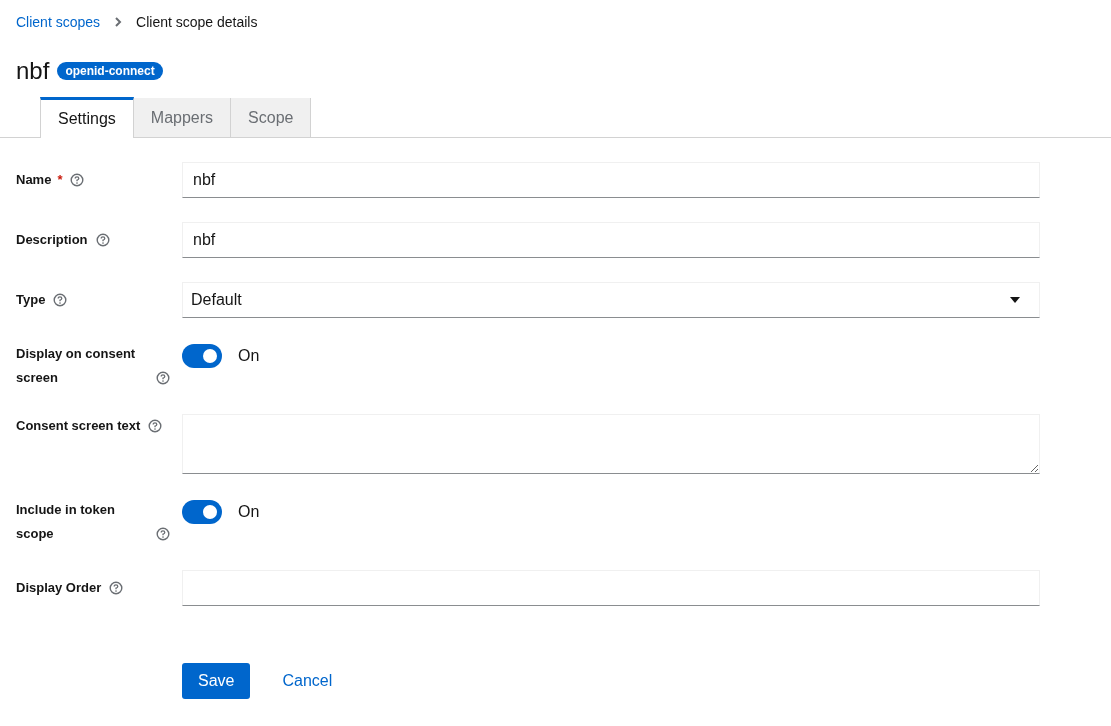 This screenshot has width=1111, height=726. What do you see at coordinates (197, 22) in the screenshot?
I see `breadcrumb-current: Client scope details` at bounding box center [197, 22].